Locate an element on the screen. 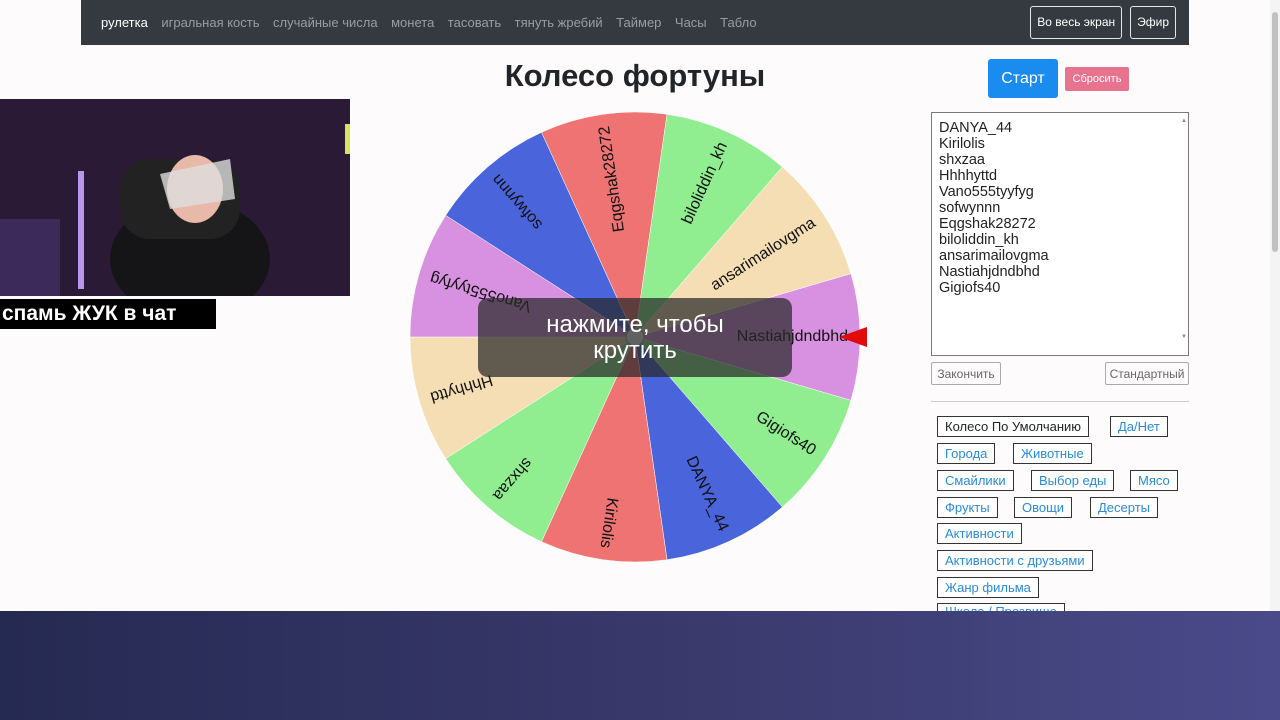  webcam-overlay is located at coordinates (175, 197).